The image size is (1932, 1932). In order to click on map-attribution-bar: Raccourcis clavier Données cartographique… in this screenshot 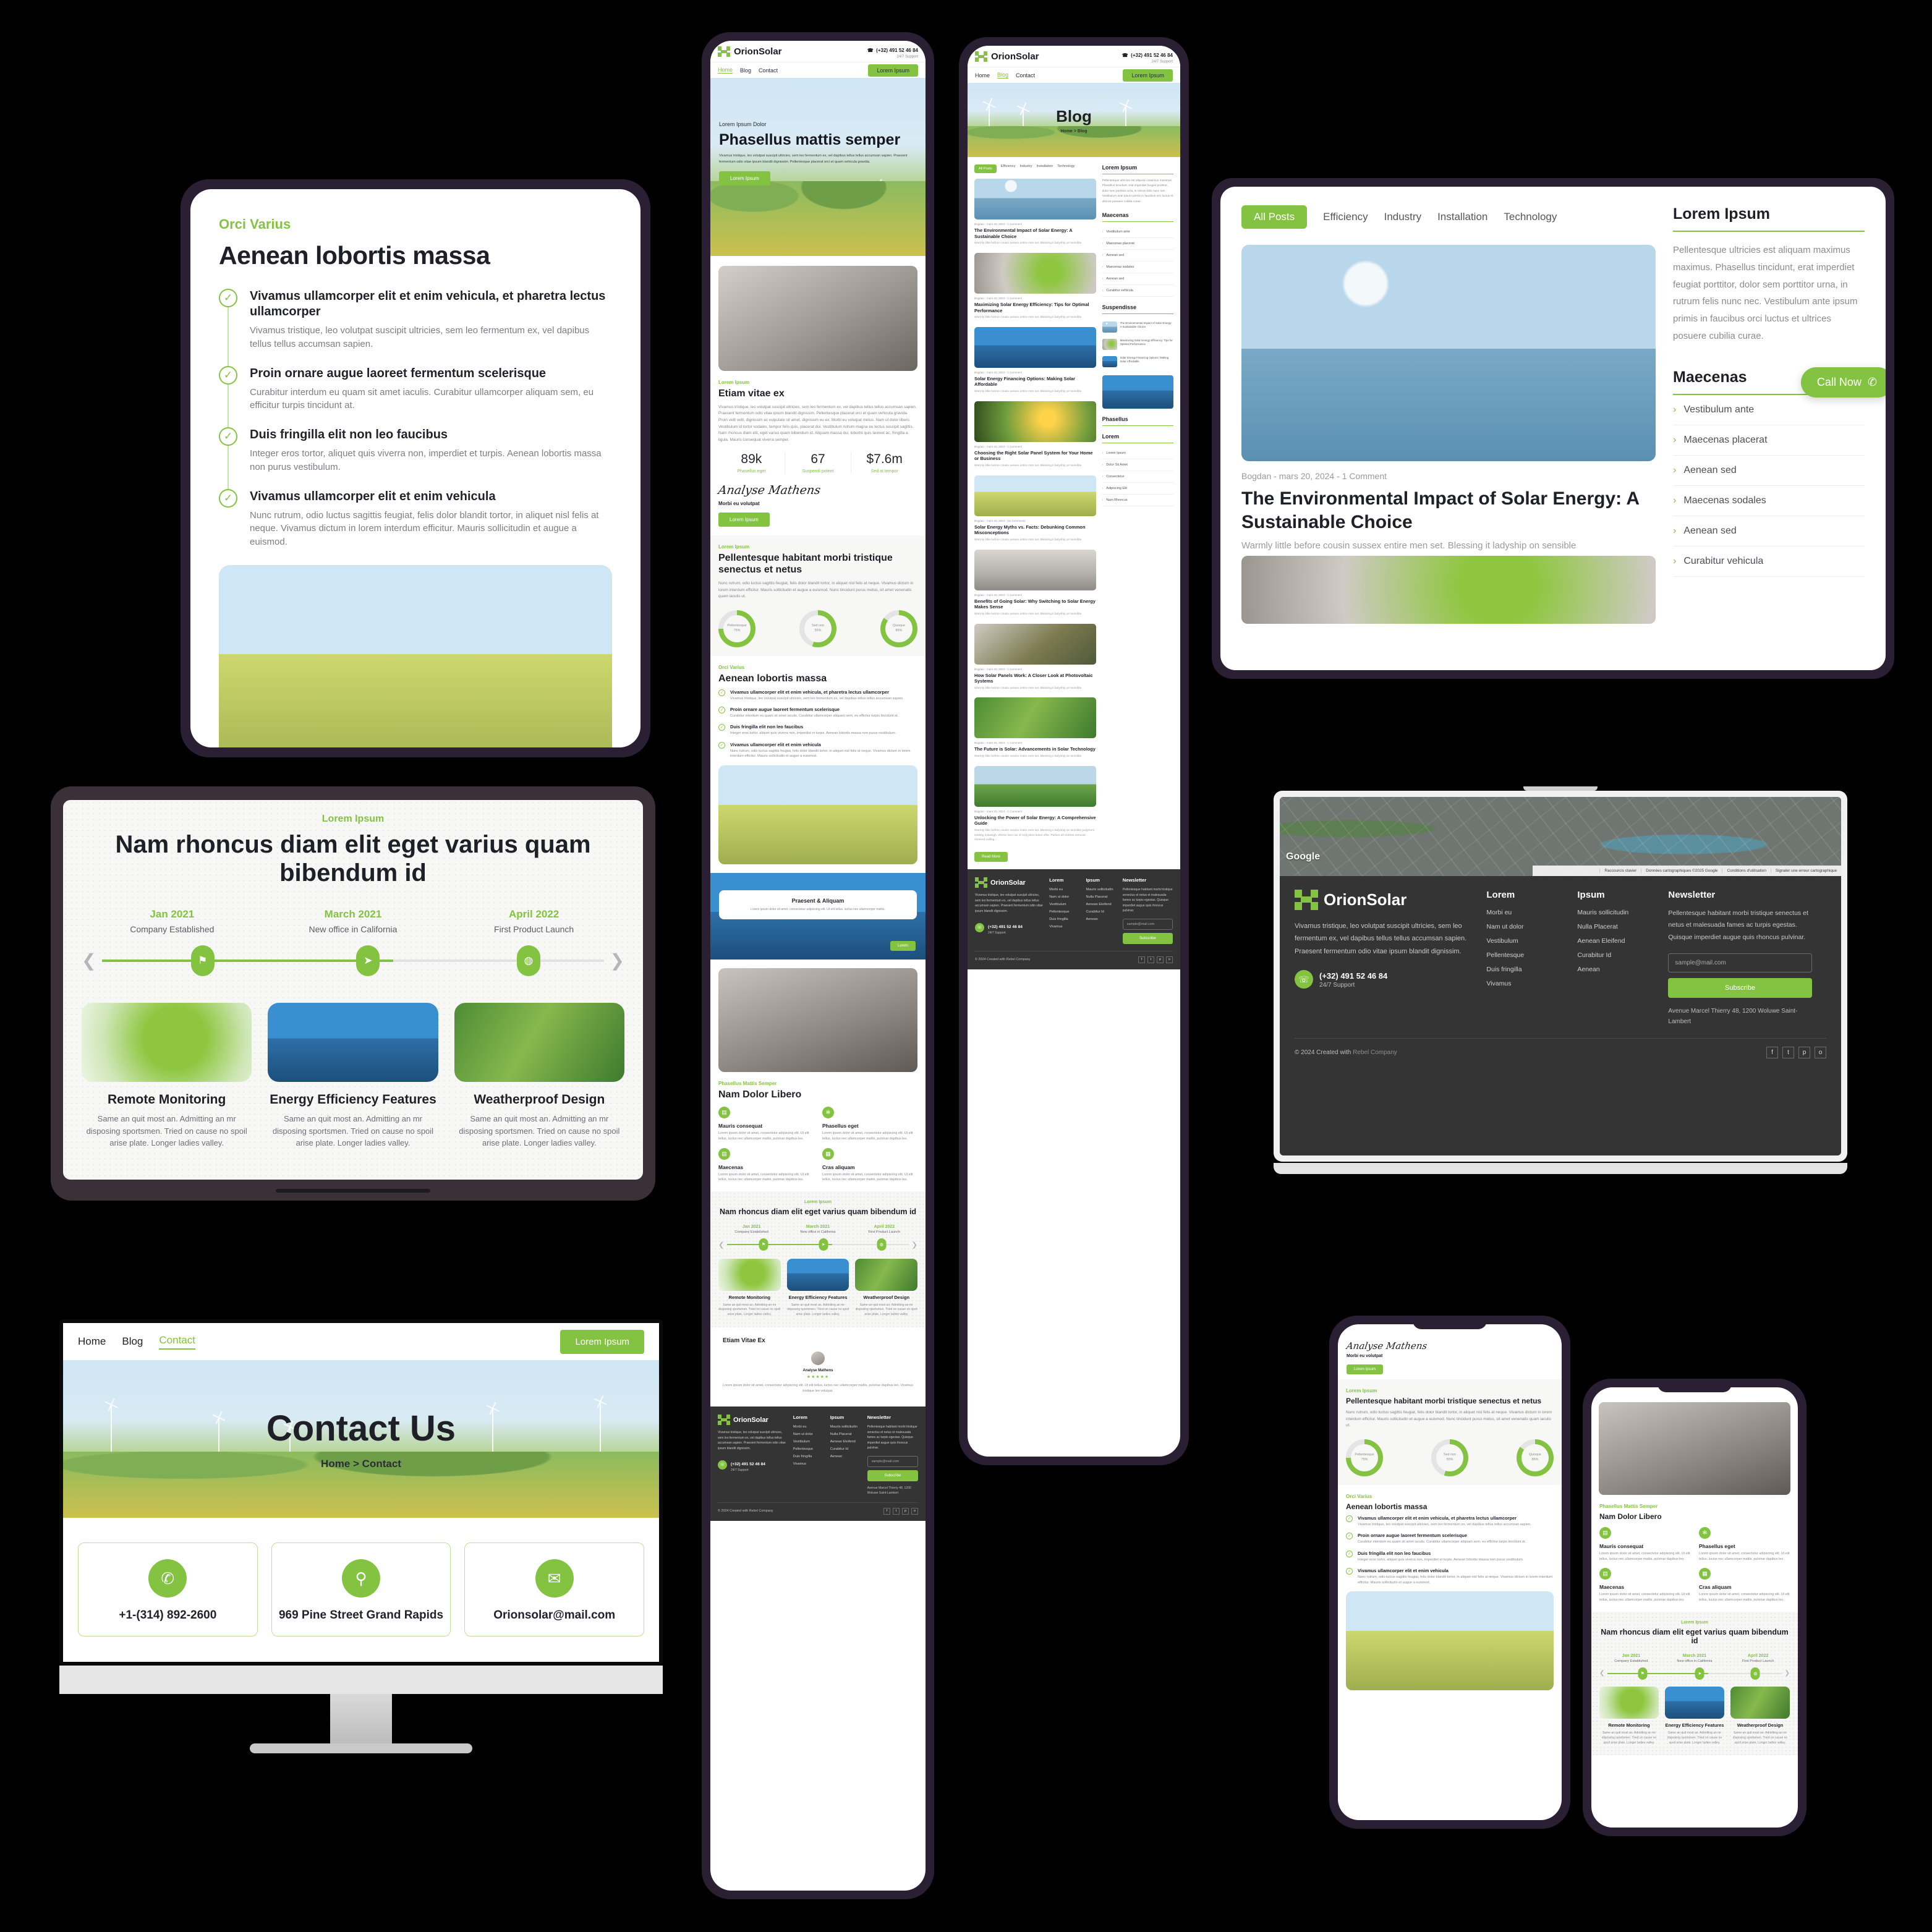, I will do `click(1687, 871)`.